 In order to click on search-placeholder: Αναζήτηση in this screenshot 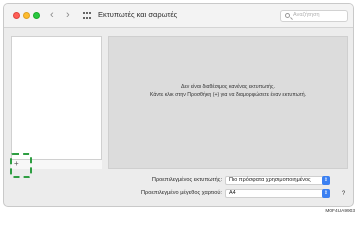, I will do `click(306, 15)`.